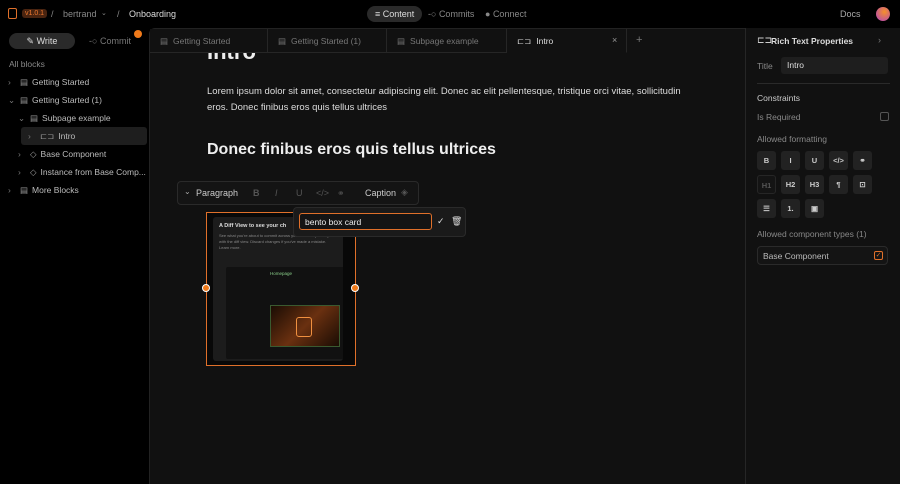 This screenshot has height=484, width=900. What do you see at coordinates (380, 193) in the screenshot?
I see `caption-button: Caption` at bounding box center [380, 193].